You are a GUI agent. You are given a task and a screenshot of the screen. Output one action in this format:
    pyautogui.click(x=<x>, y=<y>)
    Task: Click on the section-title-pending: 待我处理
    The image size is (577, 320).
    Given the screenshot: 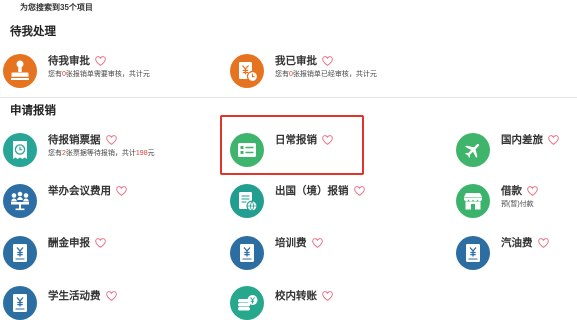 What is the action you would take?
    pyautogui.click(x=33, y=32)
    